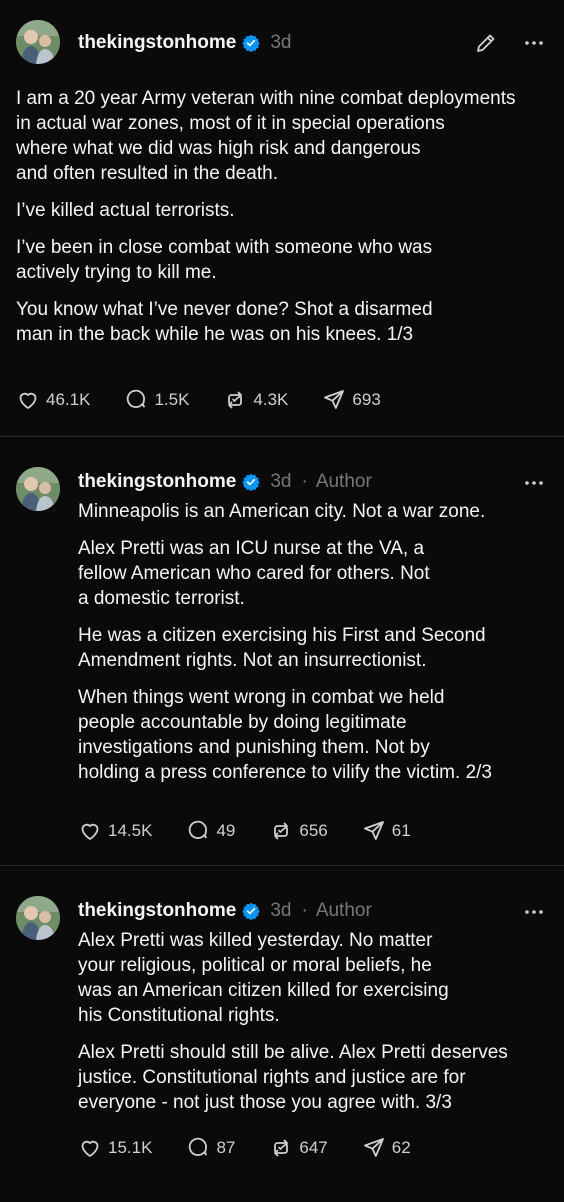  I want to click on like-button: 15.1K, so click(115, 1148).